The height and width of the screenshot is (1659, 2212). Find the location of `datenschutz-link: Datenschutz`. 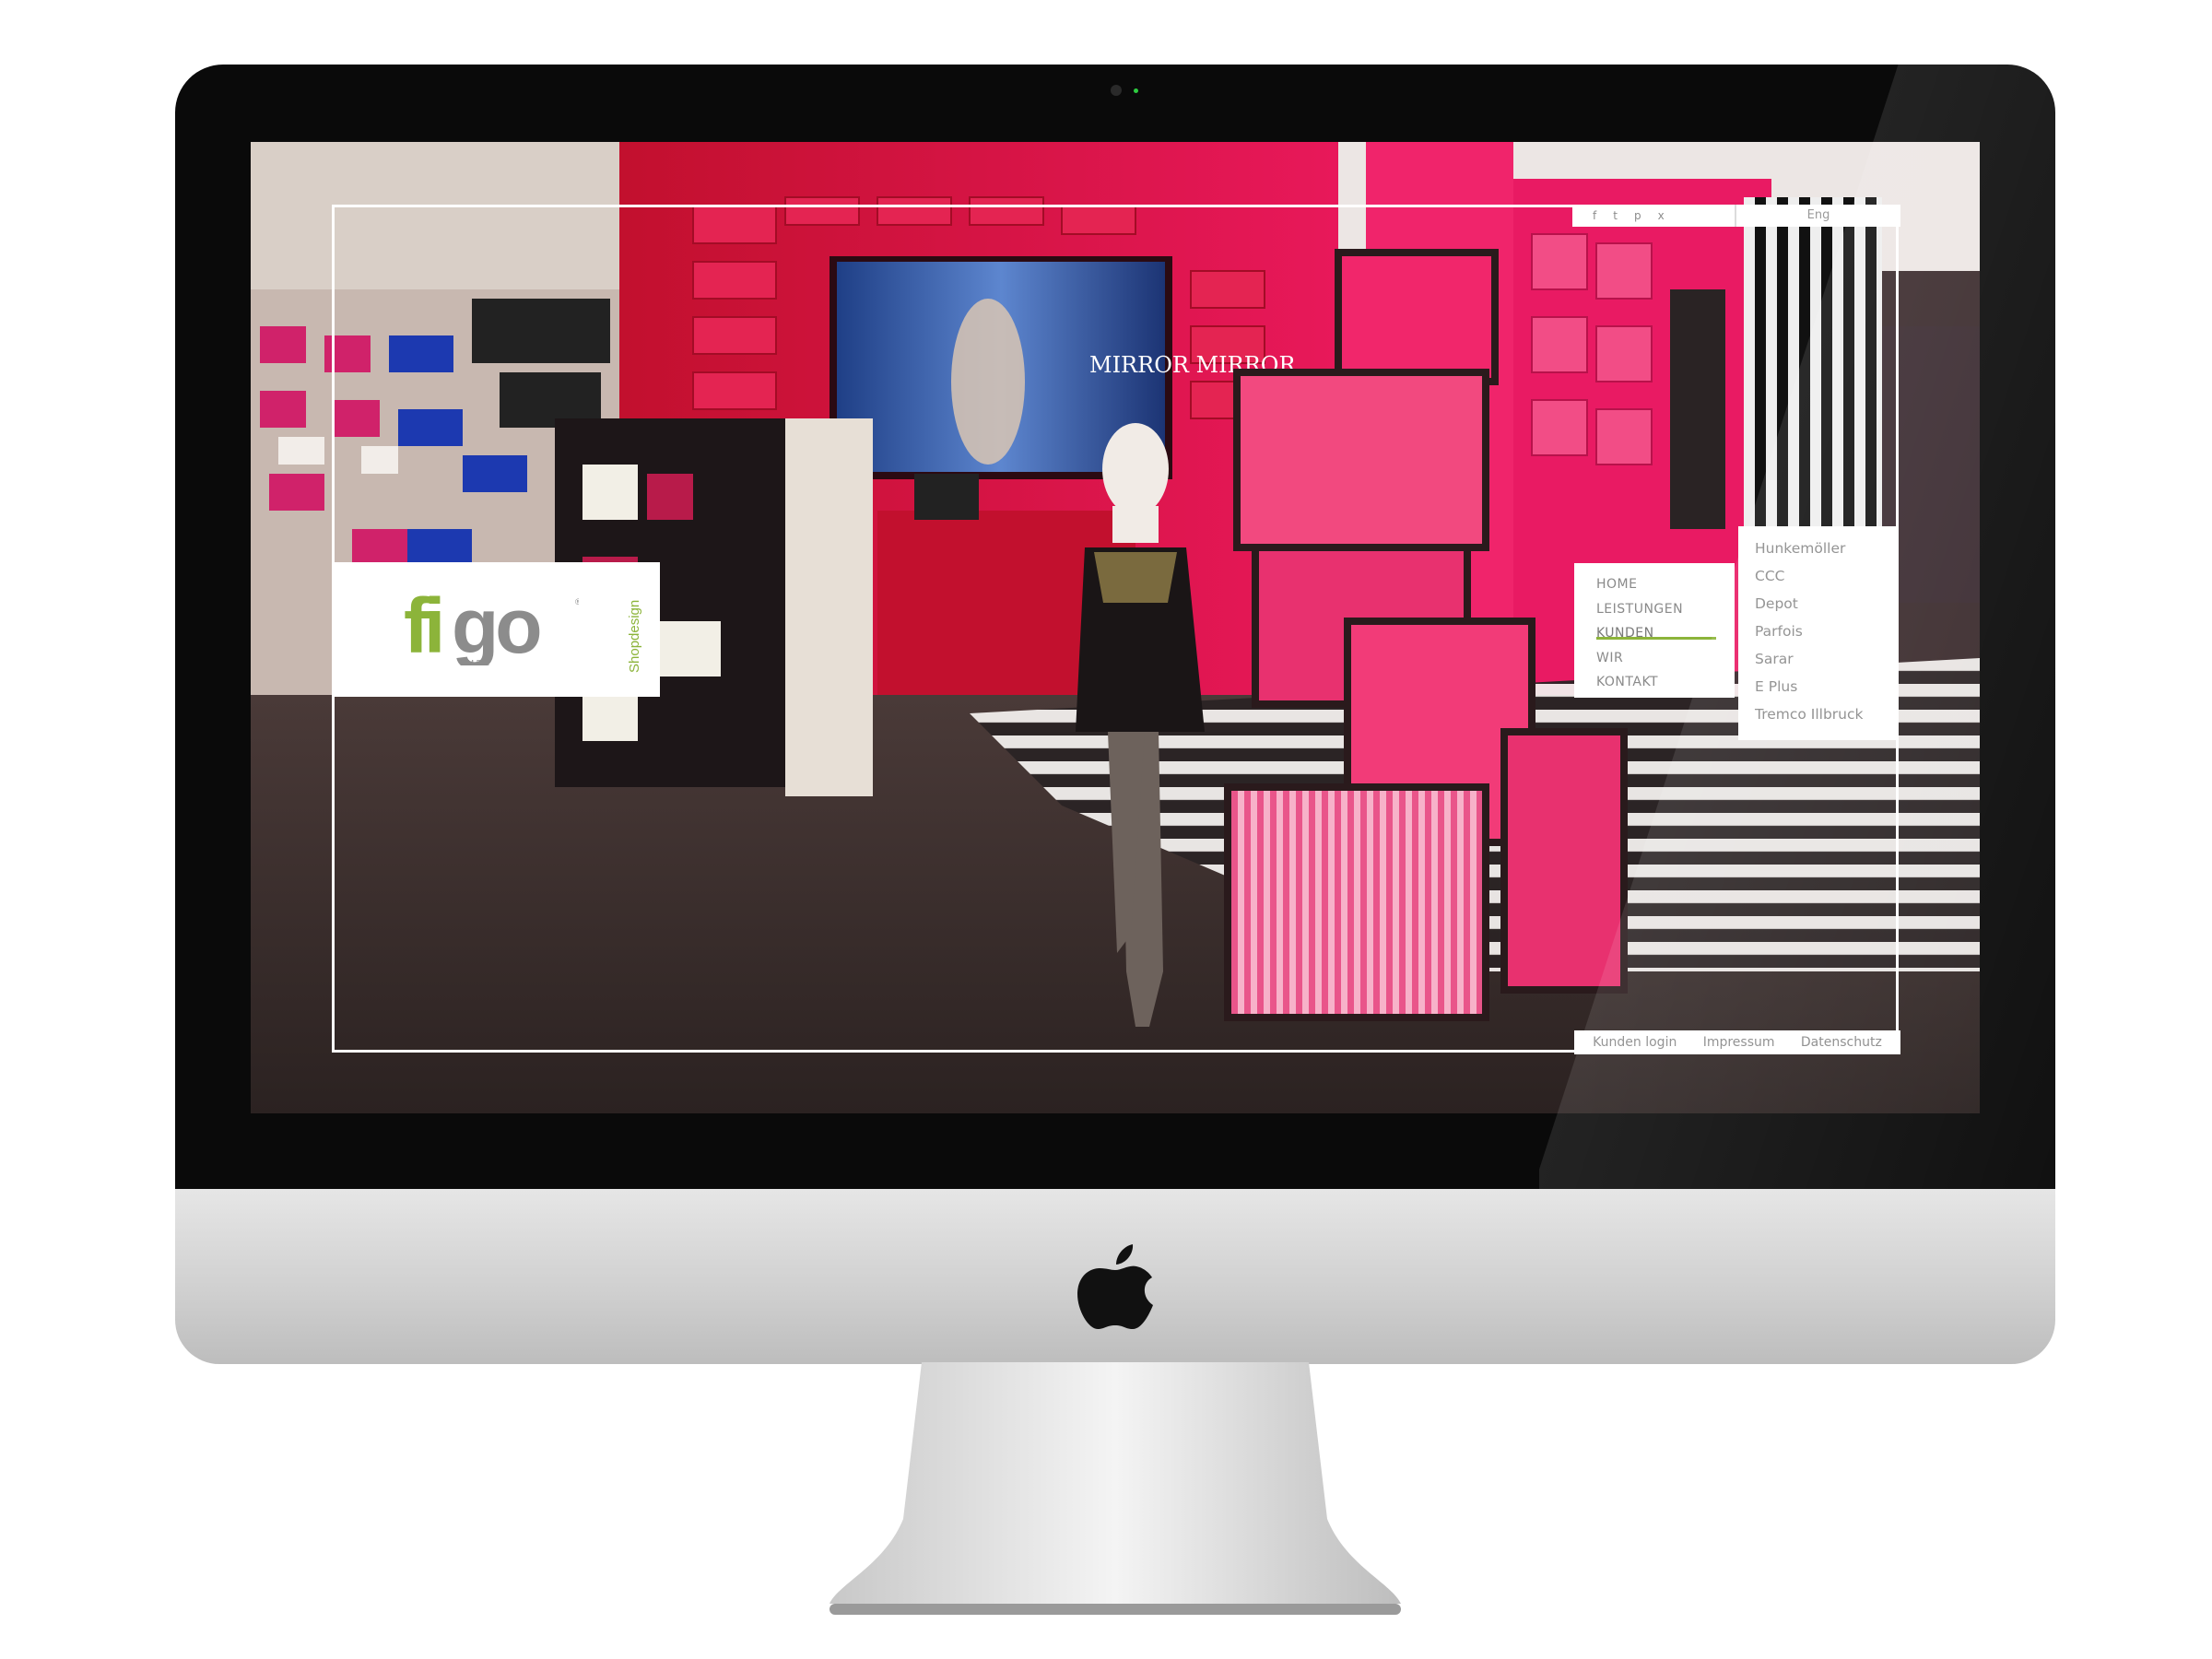

datenschutz-link: Datenschutz is located at coordinates (1841, 1042).